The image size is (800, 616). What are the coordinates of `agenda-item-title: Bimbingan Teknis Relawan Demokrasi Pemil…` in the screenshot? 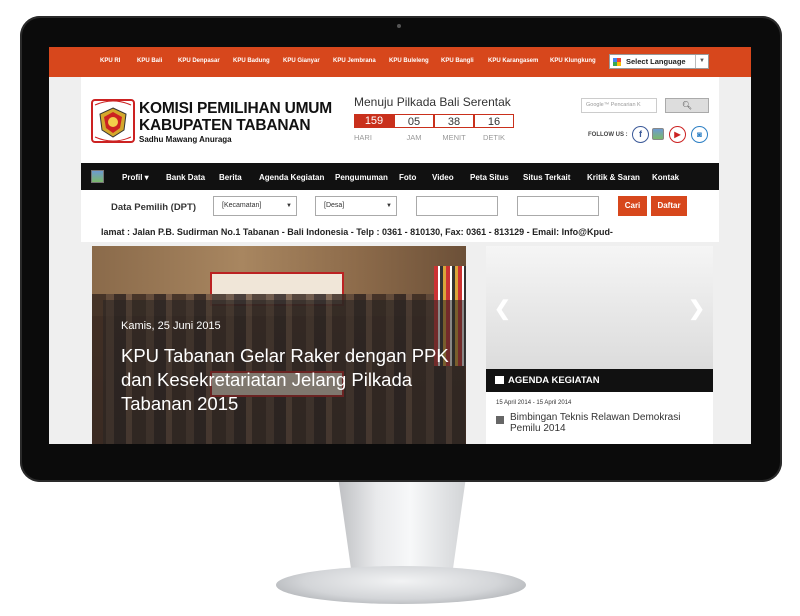 It's located at (607, 423).